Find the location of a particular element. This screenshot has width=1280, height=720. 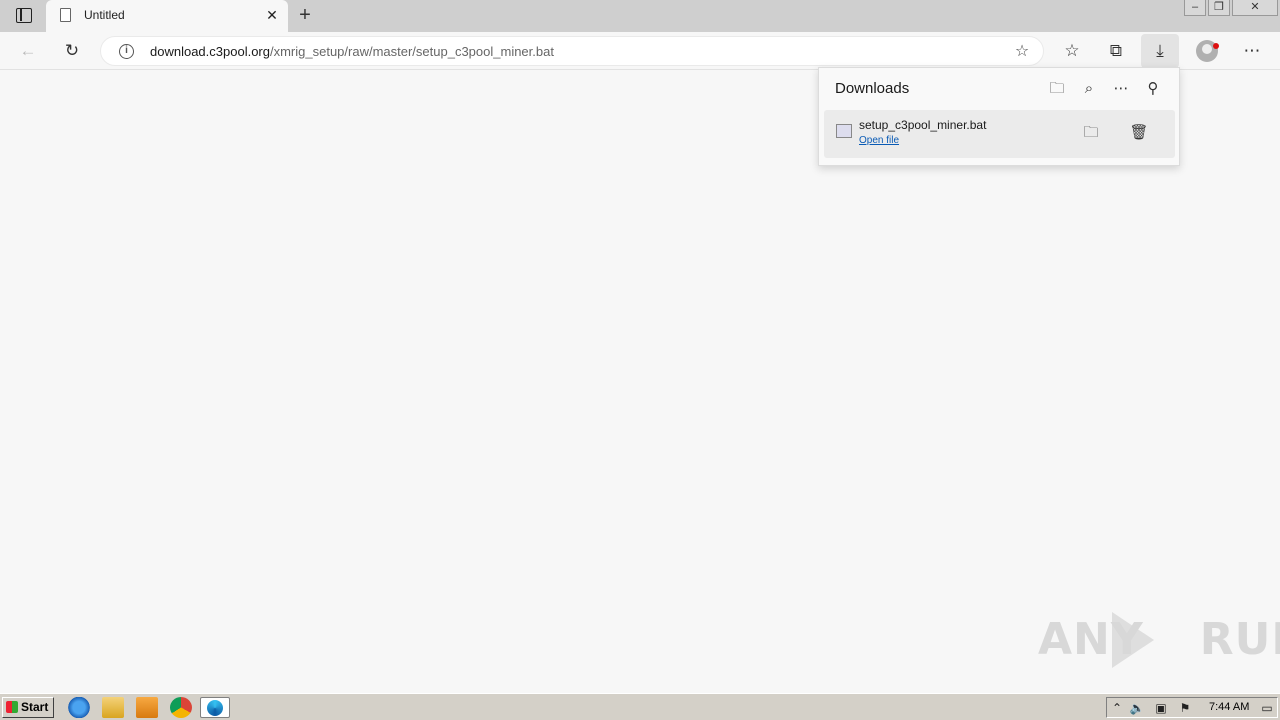

show-hidden-icons-icon: ⌃ is located at coordinates (1117, 708).